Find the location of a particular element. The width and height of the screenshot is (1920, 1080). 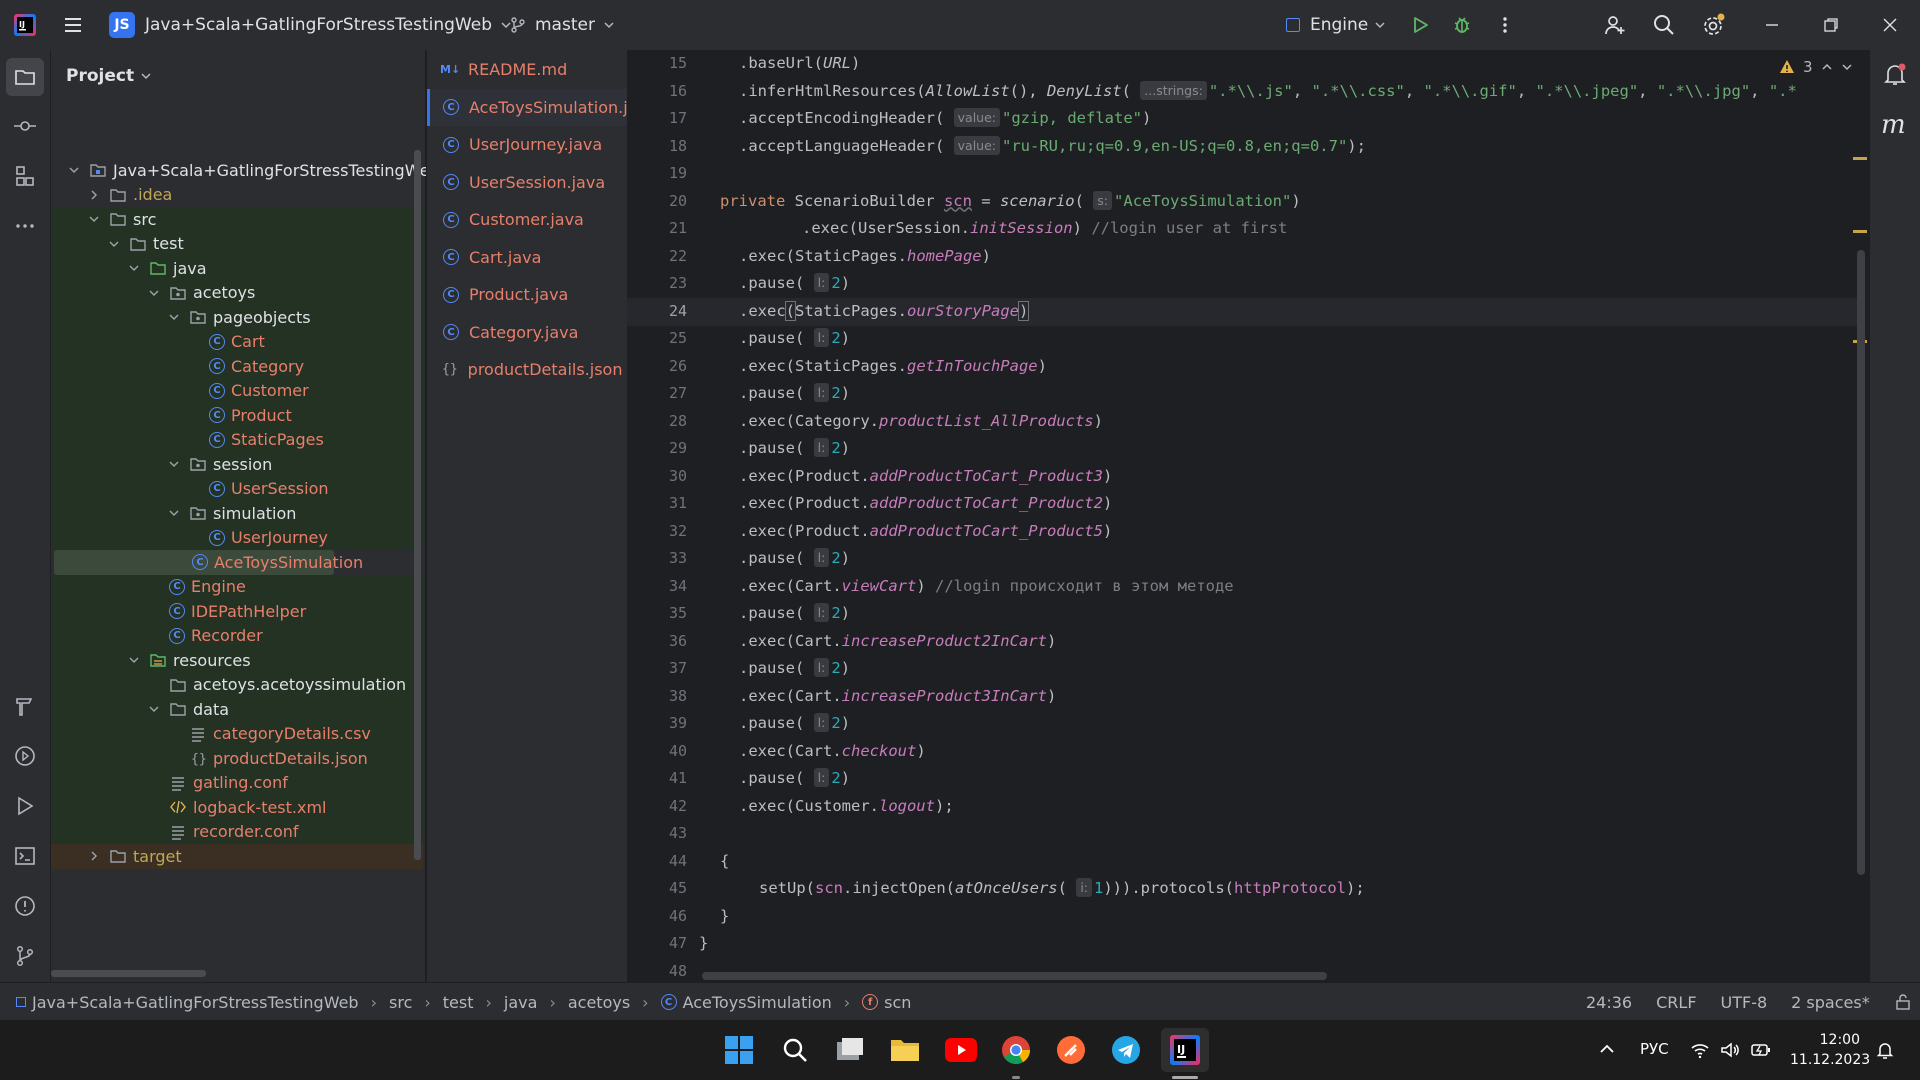

task-view-icon is located at coordinates (850, 1050).